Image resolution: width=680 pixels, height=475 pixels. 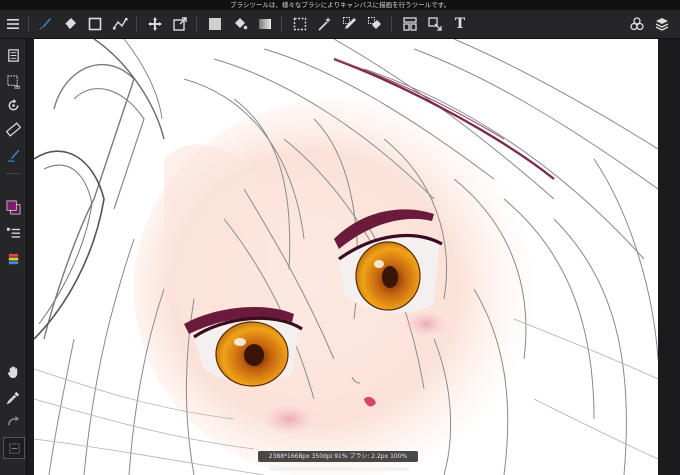 What do you see at coordinates (375, 24) in the screenshot?
I see `selection-eraser-icon` at bounding box center [375, 24].